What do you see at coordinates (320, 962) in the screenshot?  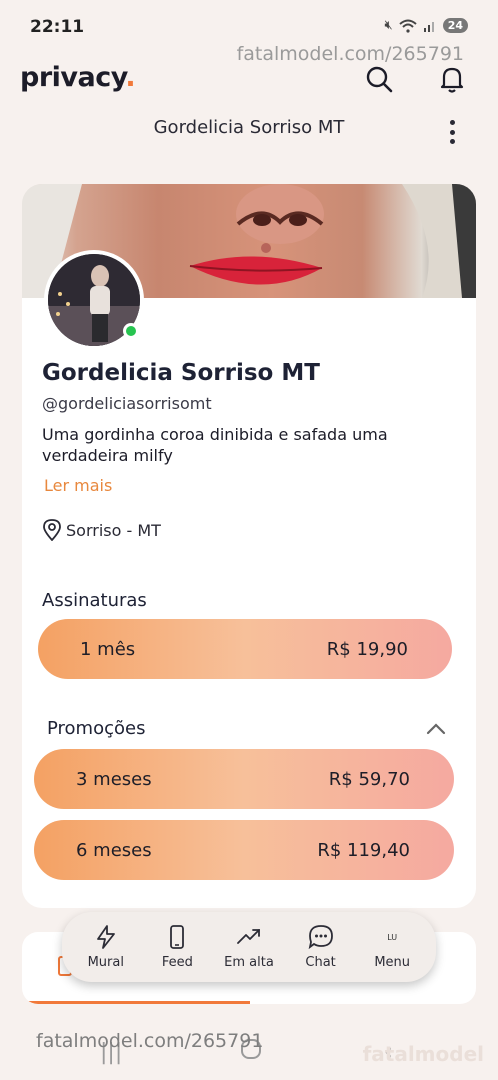 I see `nav-label: Chat` at bounding box center [320, 962].